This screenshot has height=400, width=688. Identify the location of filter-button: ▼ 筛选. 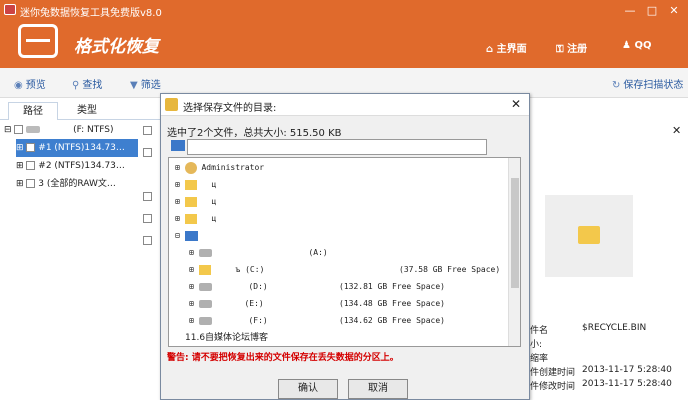
(145, 83).